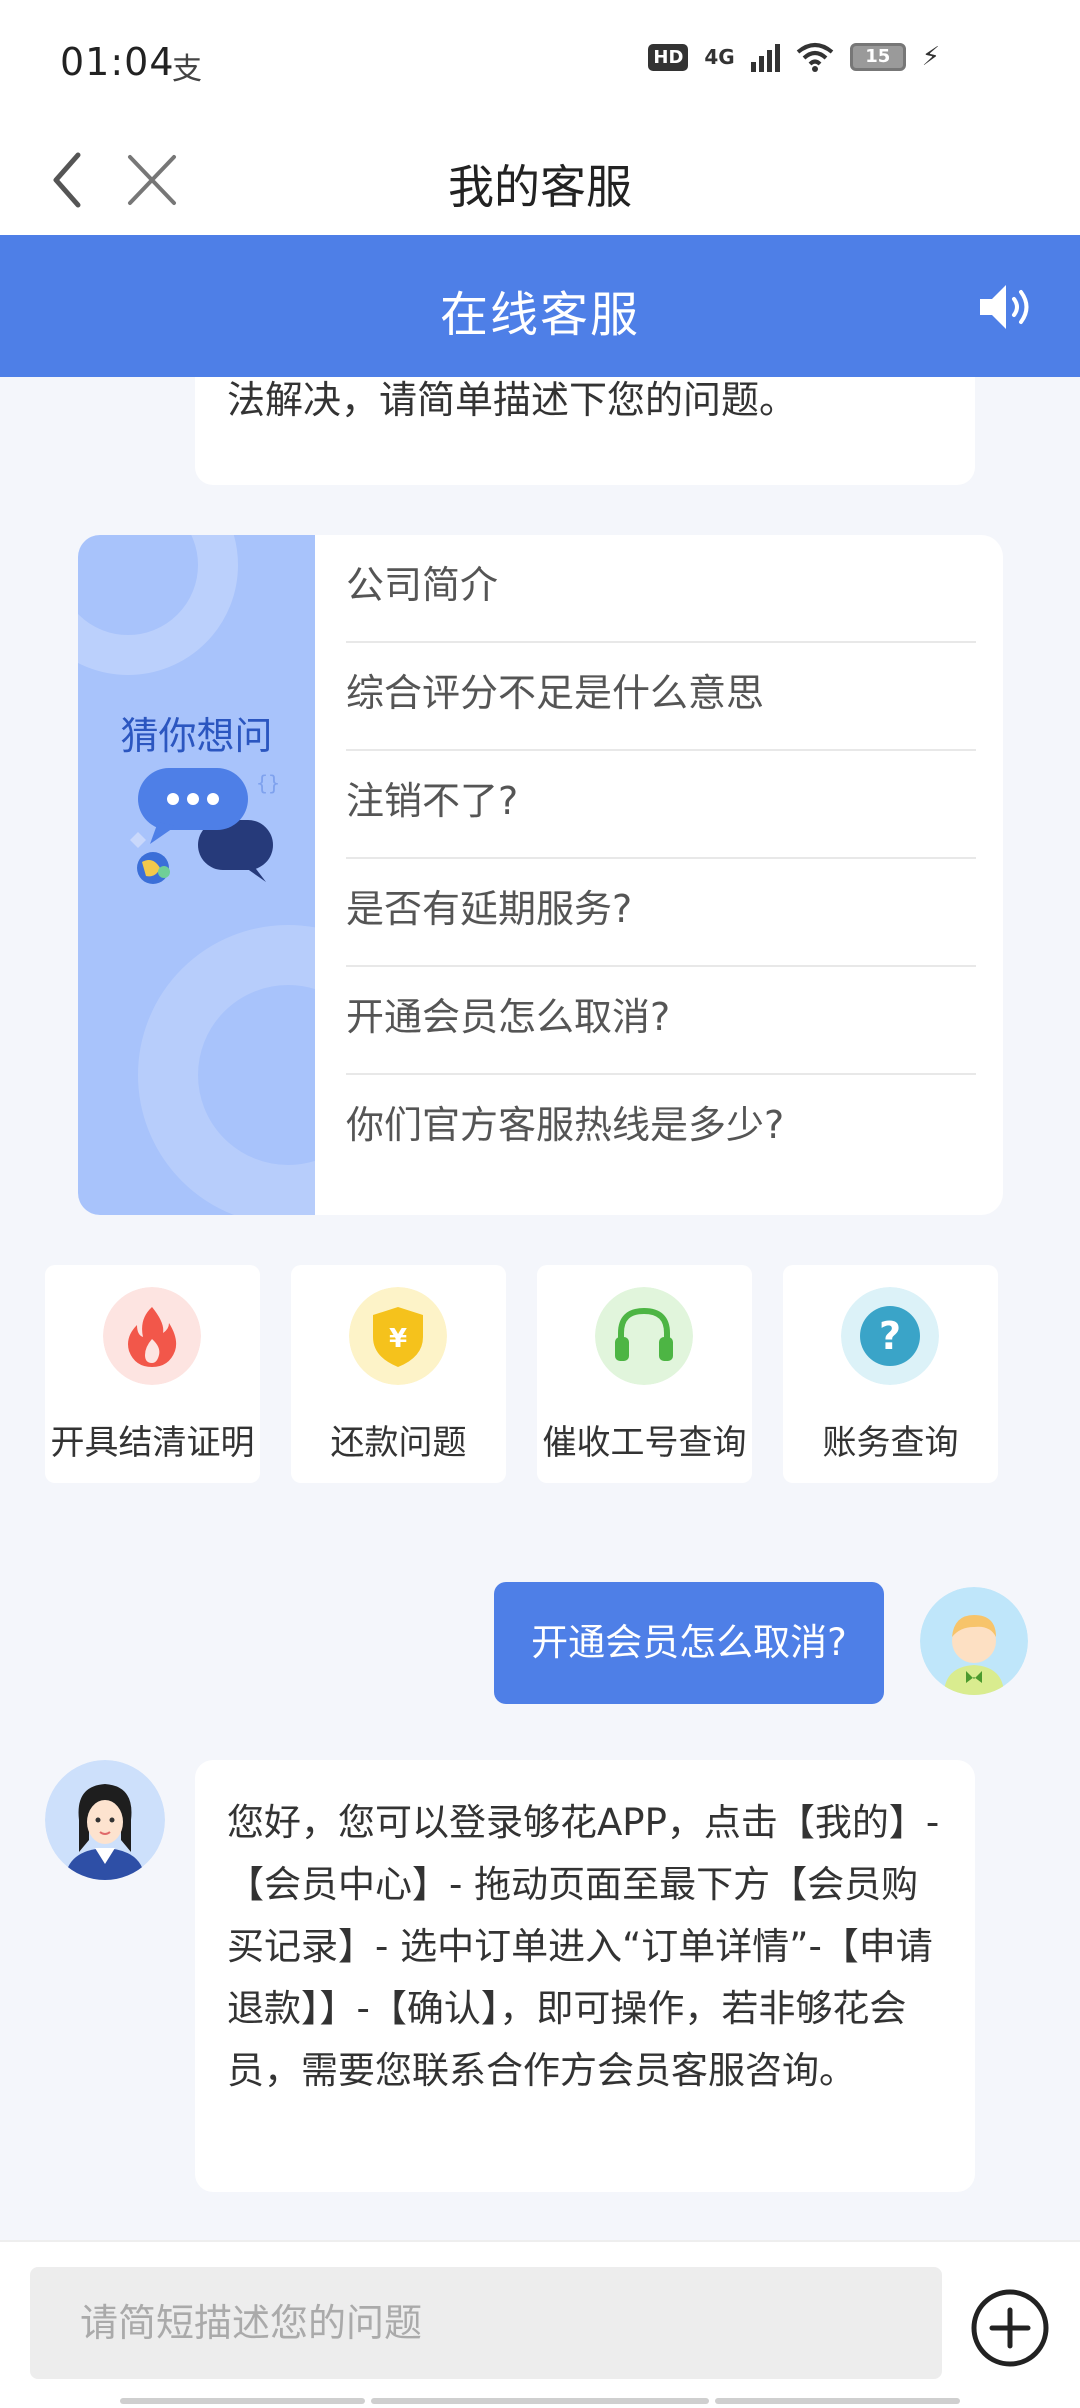 This screenshot has width=1080, height=2408. I want to click on faq-side-panel: 猜你想问 {}, so click(196, 875).